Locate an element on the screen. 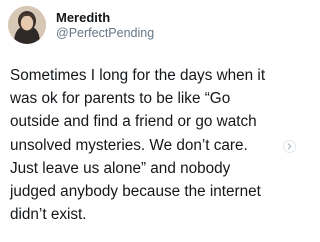 Image resolution: width=320 pixels, height=242 pixels. chevron-right-glyph is located at coordinates (289, 146).